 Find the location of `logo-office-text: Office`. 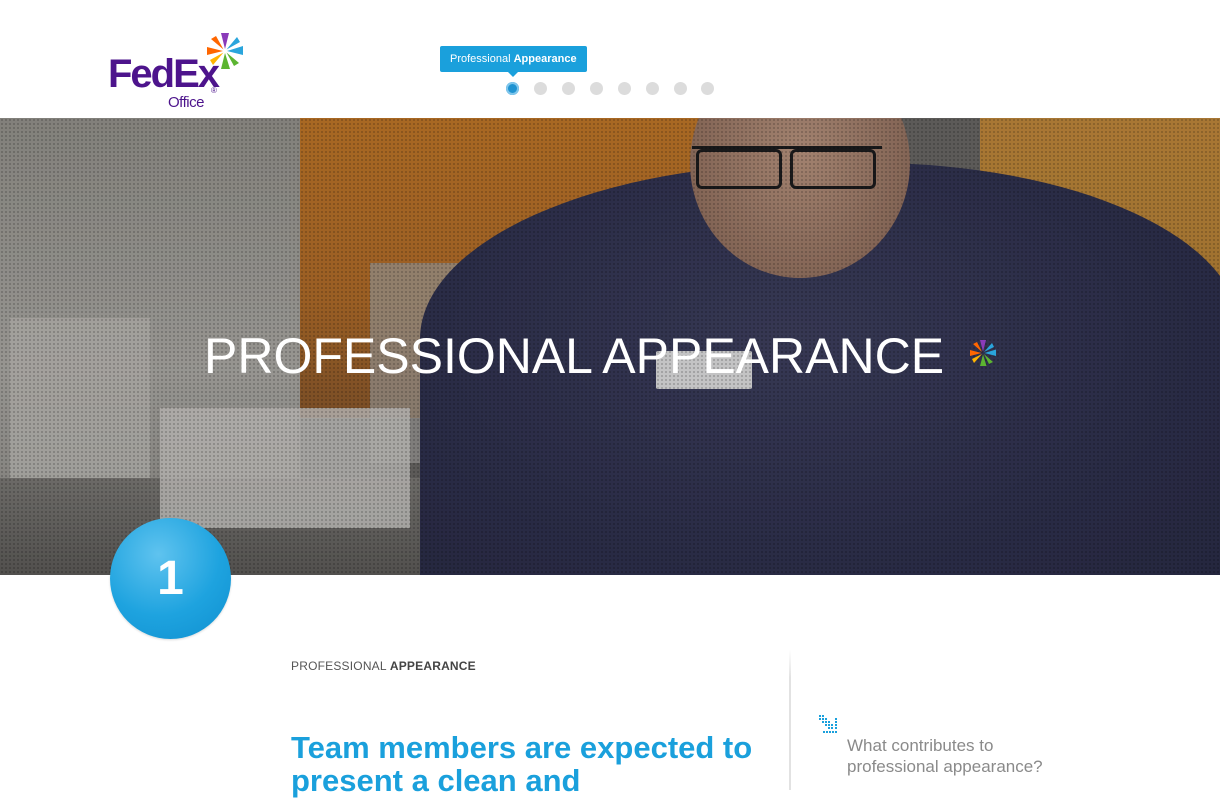

logo-office-text: Office is located at coordinates (186, 102).